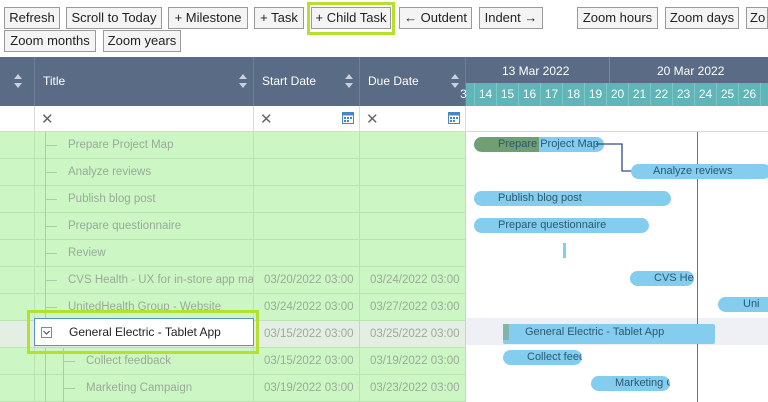 The width and height of the screenshot is (768, 402). I want to click on day-cell: 23, so click(684, 94).